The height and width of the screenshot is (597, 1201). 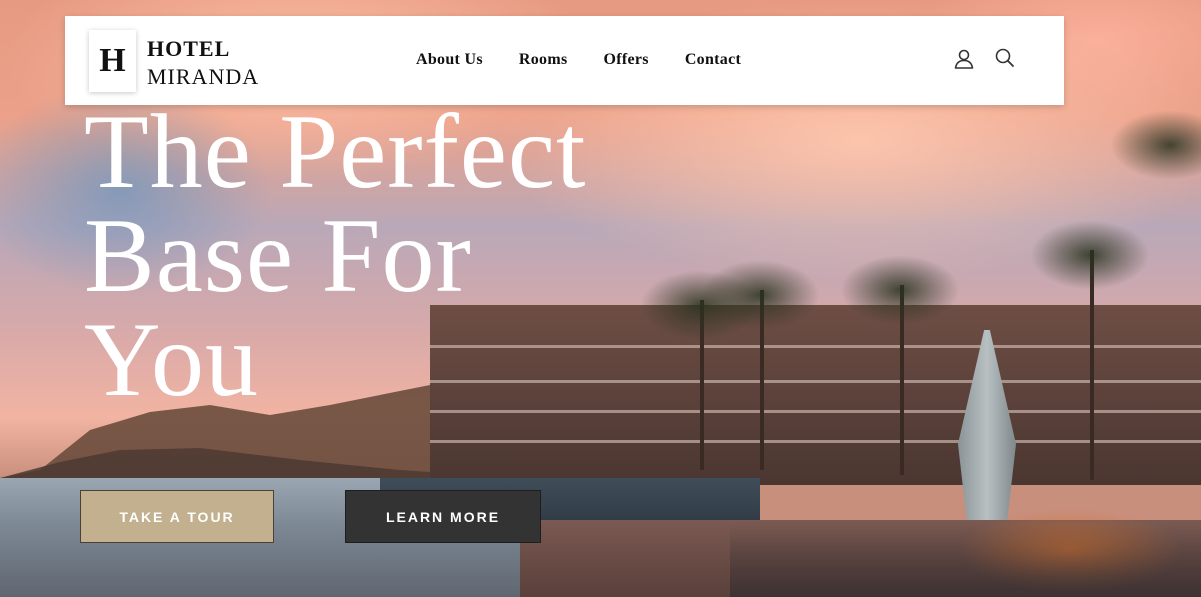 I want to click on nav-offers: Offers, so click(x=625, y=60).